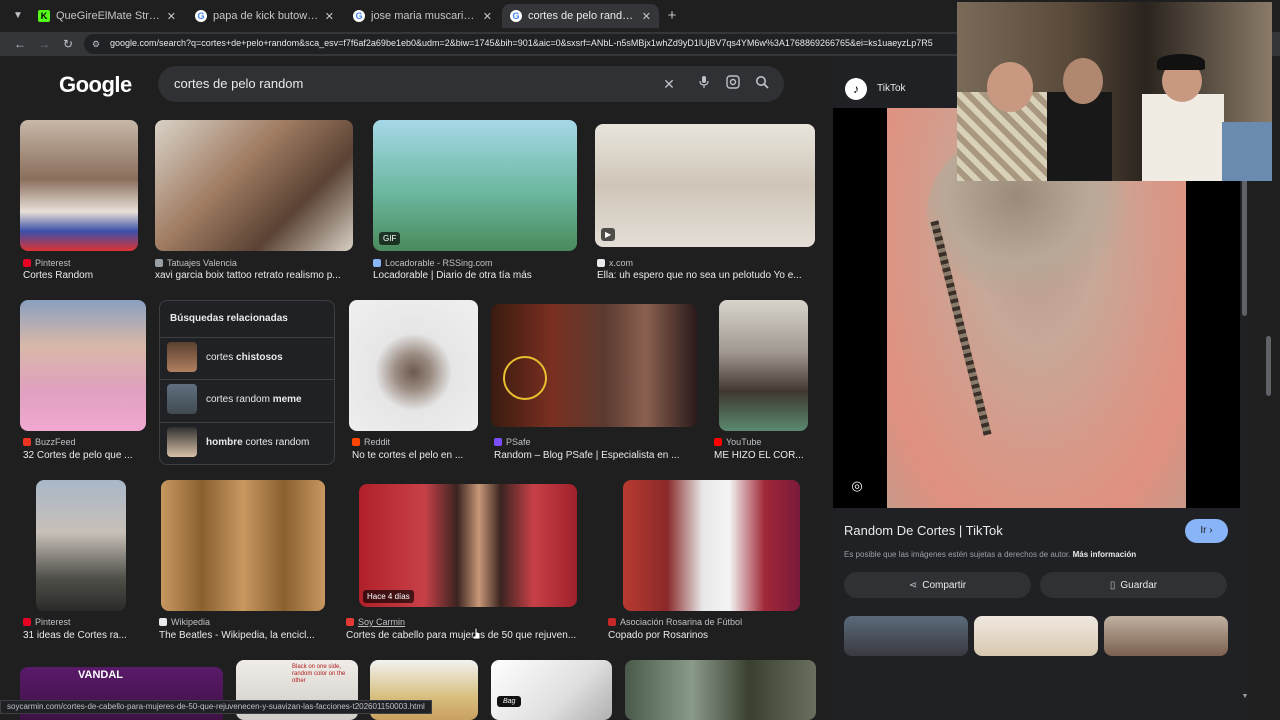  What do you see at coordinates (433, 263) in the screenshot?
I see `result-source: Locadorable - RSSing.com` at bounding box center [433, 263].